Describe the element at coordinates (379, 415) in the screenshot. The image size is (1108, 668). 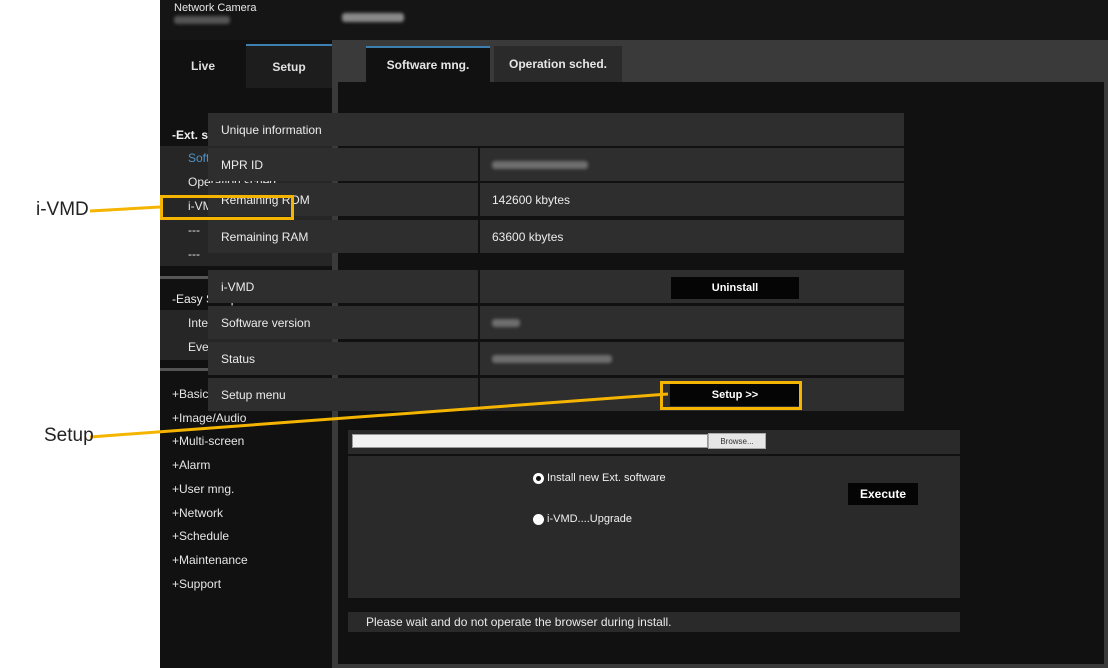
I see `setup-callout-line` at that location.